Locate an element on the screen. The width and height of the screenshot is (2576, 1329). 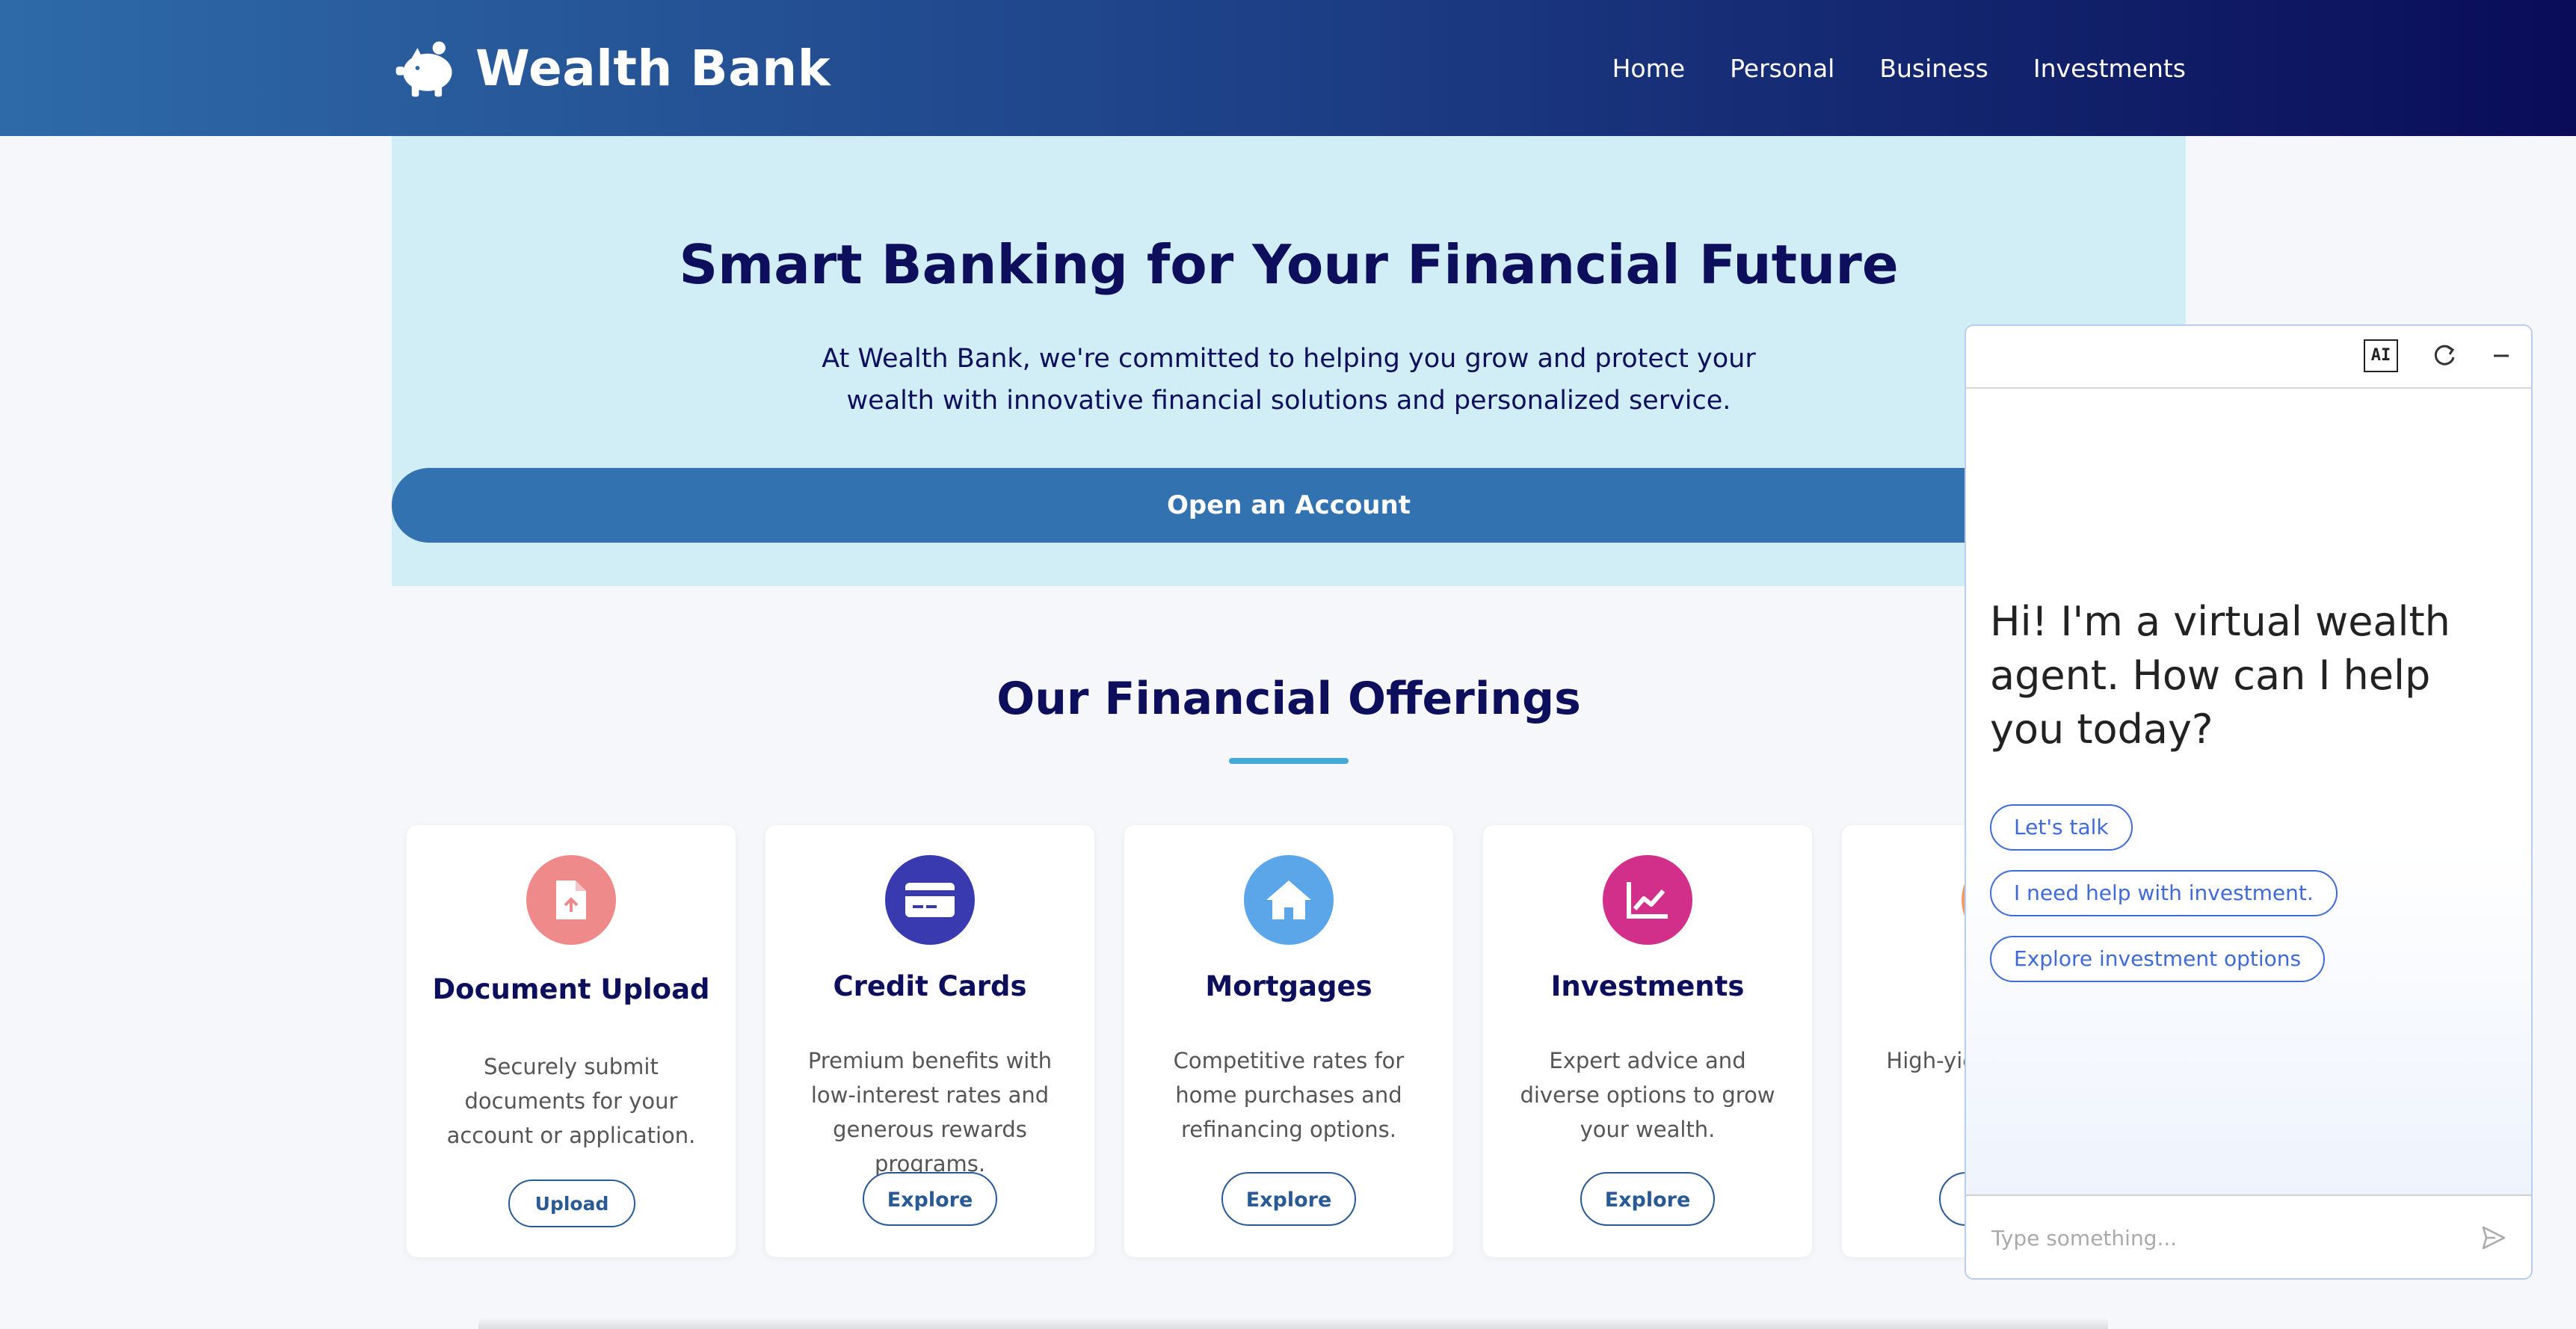
explore-credit-cards-button: Explore is located at coordinates (930, 1199).